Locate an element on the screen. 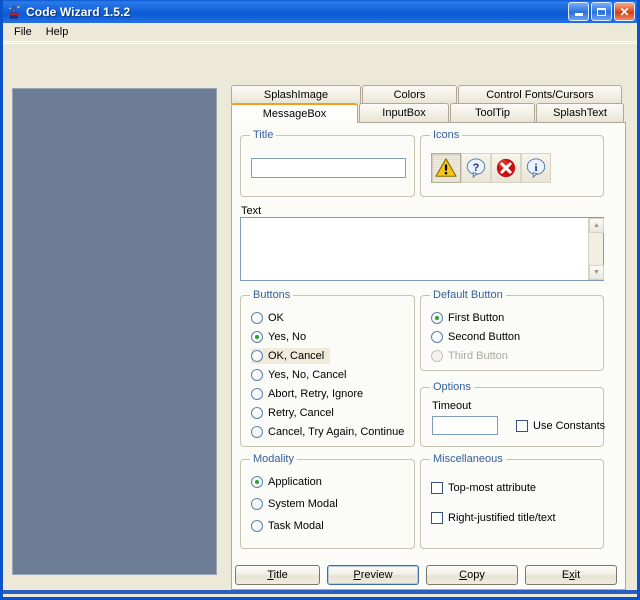  button-label-rest: it is located at coordinates (577, 575).